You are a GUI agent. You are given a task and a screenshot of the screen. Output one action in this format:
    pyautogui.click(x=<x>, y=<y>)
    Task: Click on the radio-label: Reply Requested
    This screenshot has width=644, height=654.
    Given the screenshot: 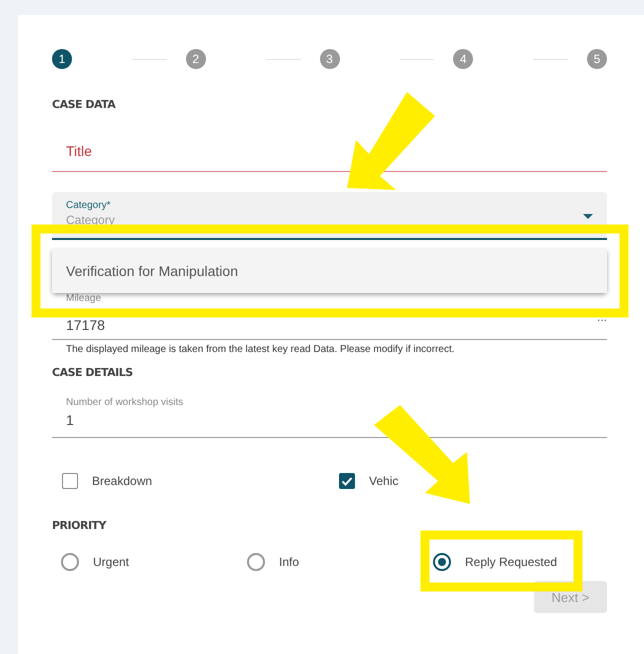 What is the action you would take?
    pyautogui.click(x=511, y=562)
    